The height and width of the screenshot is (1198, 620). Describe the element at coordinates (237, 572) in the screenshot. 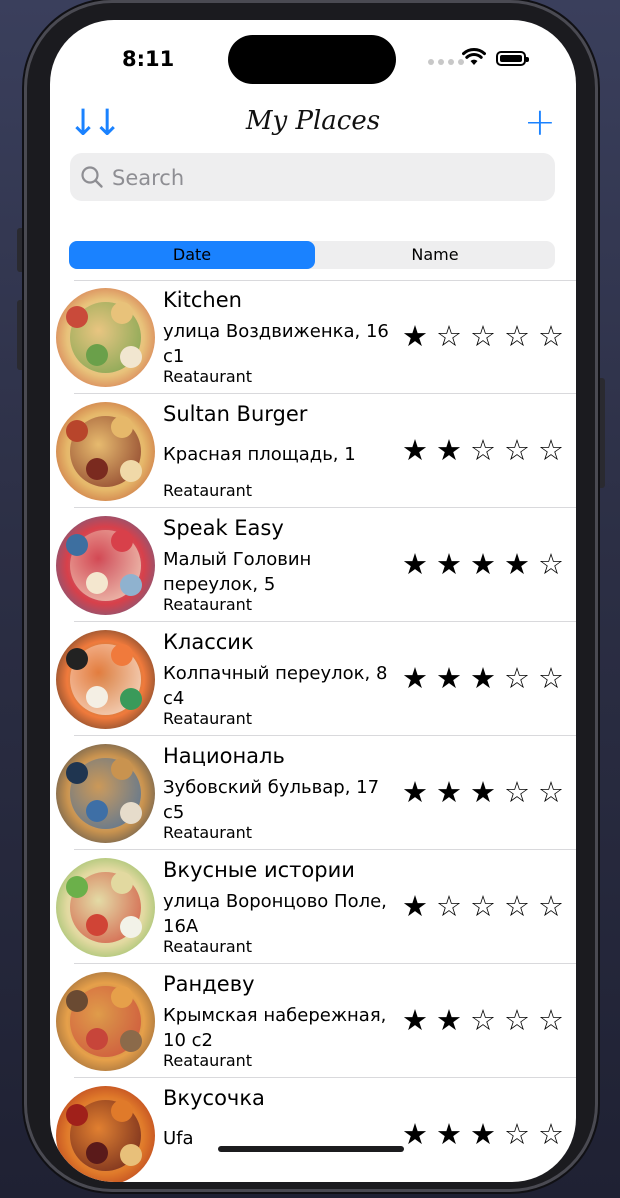

I see `place-address: Малый Головин переулок, 5` at that location.